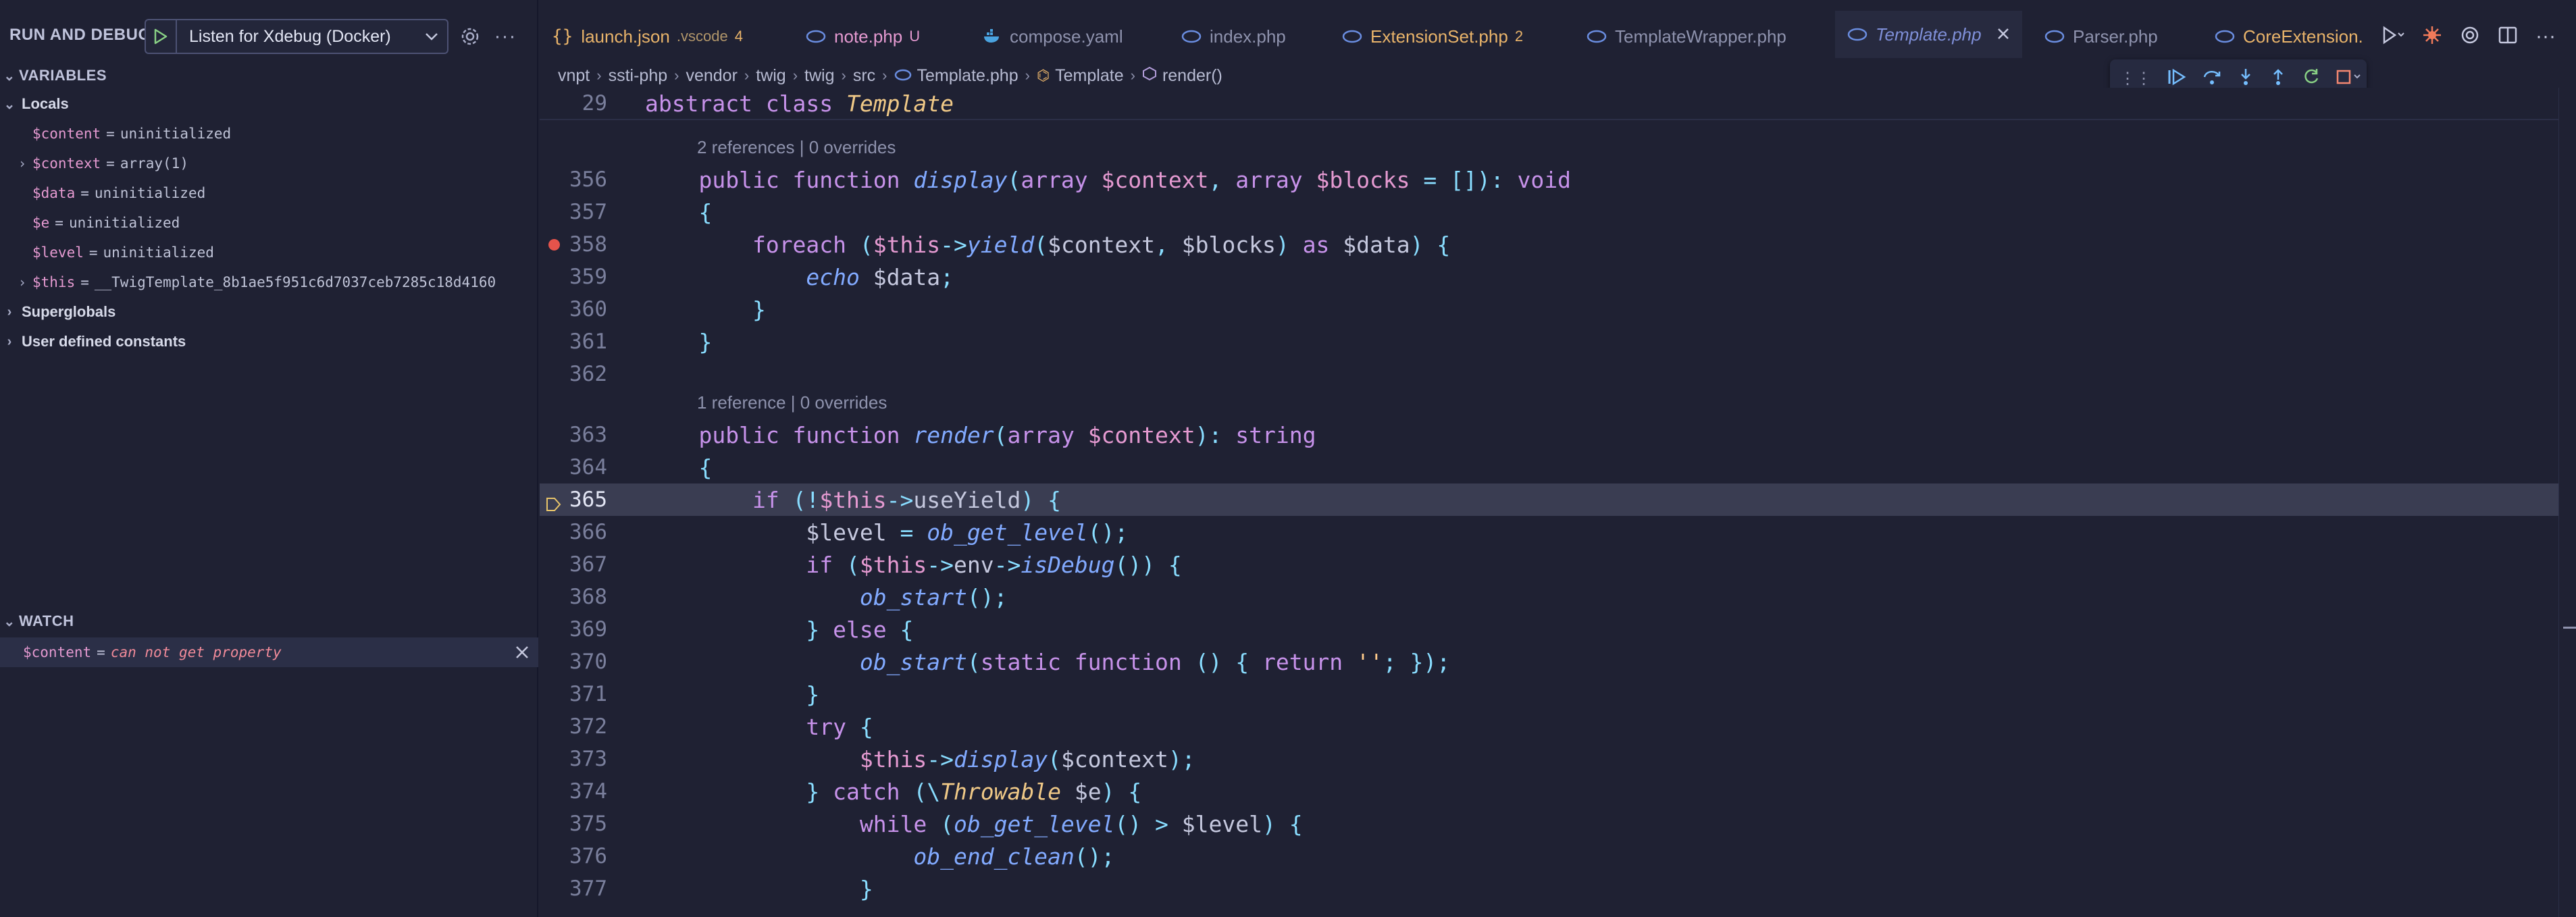  Describe the element at coordinates (792, 402) in the screenshot. I see `codelens-references: 1 reference | 0 overrides` at that location.